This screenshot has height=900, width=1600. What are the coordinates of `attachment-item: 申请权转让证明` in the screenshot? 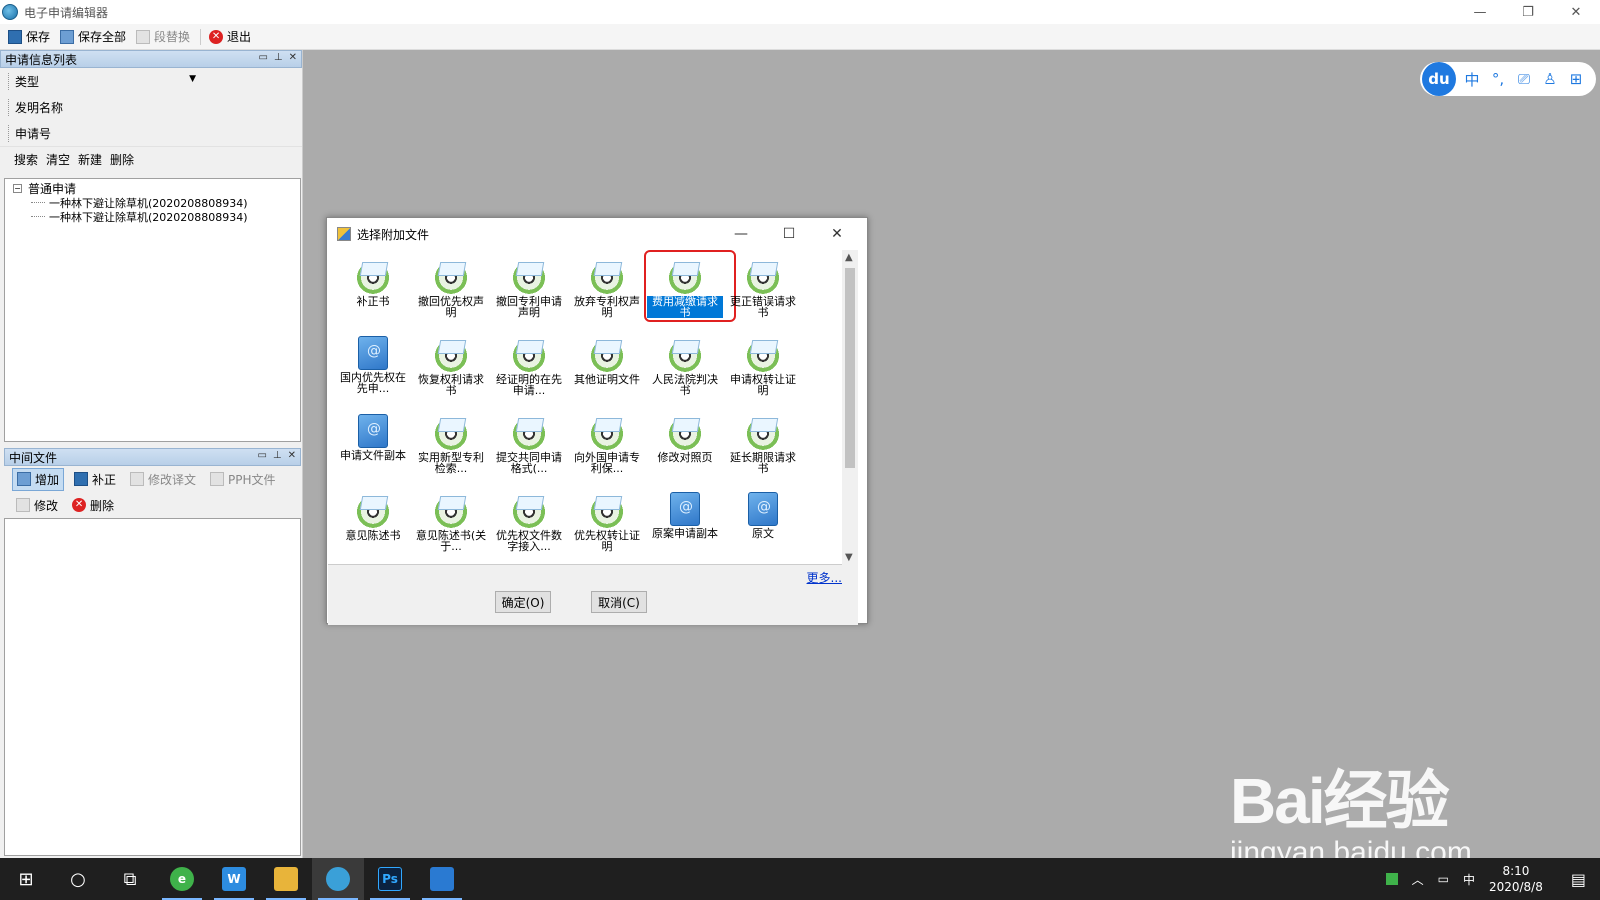 It's located at (763, 371).